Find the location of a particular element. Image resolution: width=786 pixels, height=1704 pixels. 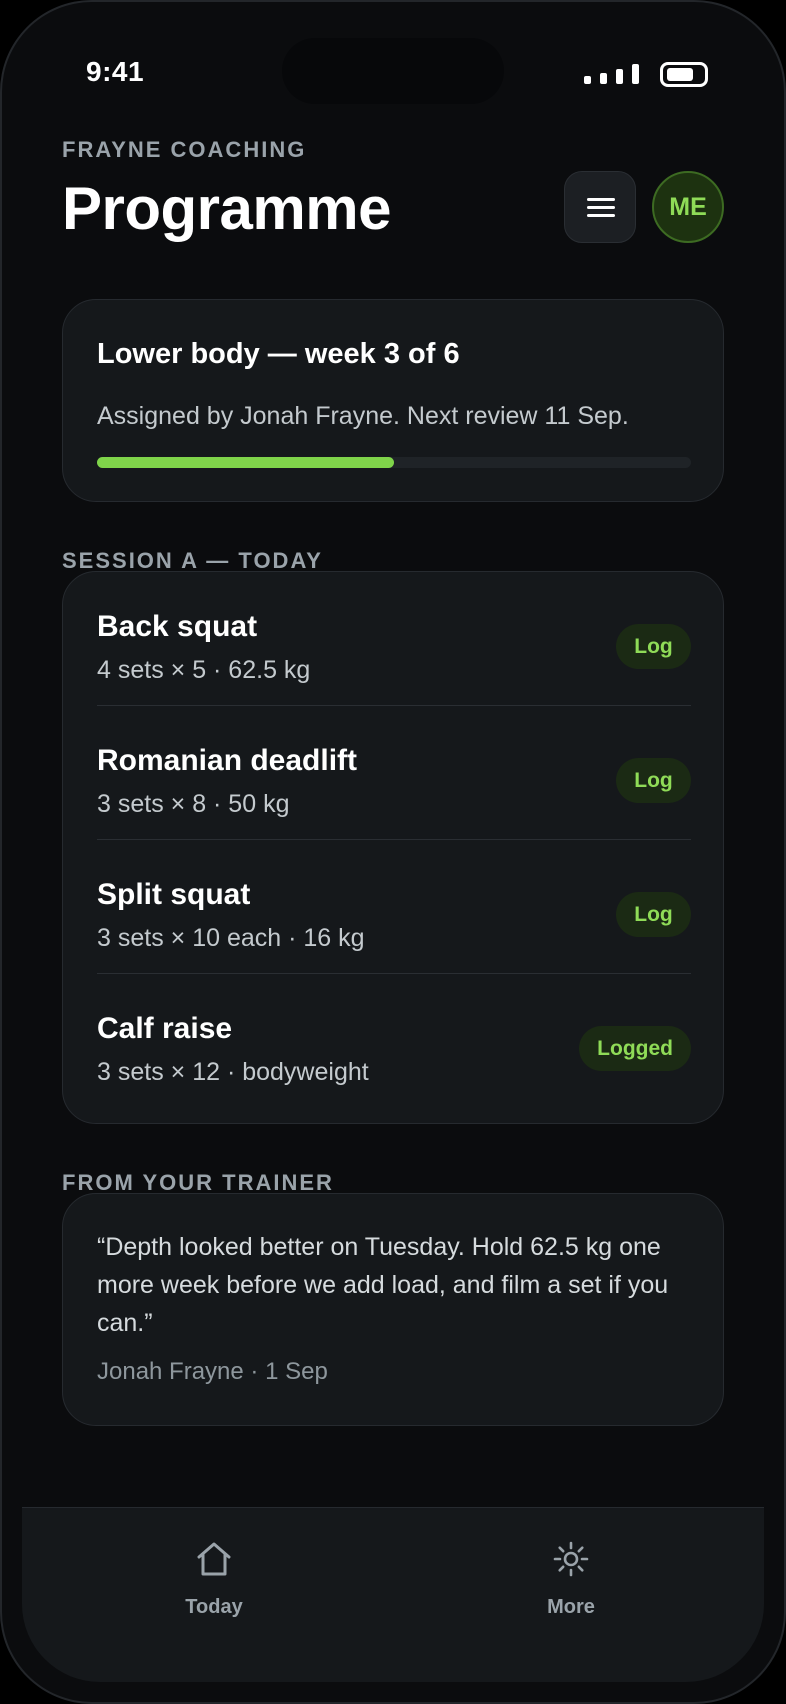

tab-label: More is located at coordinates (571, 1607).